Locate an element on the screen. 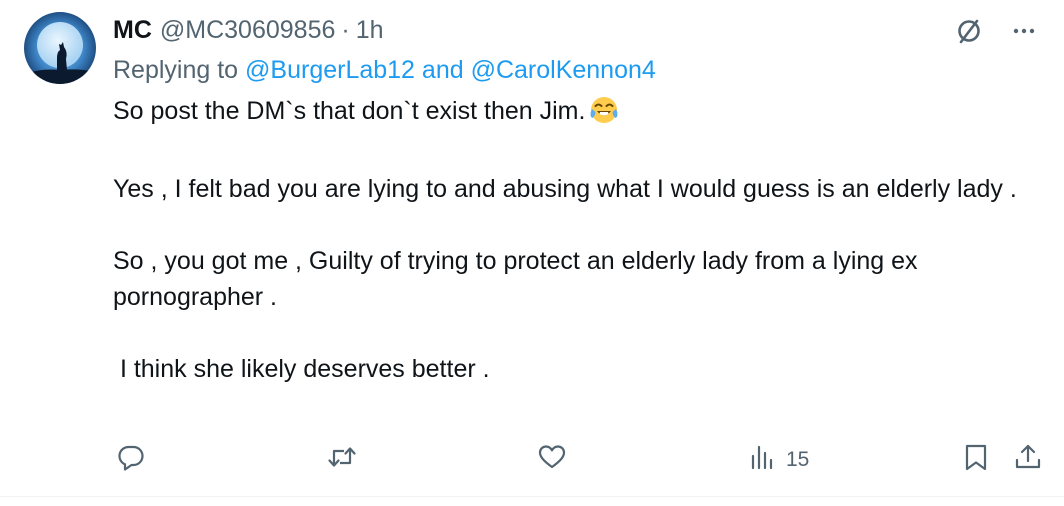 The width and height of the screenshot is (1064, 506). mention-link: @BurgerLab12 is located at coordinates (330, 70).